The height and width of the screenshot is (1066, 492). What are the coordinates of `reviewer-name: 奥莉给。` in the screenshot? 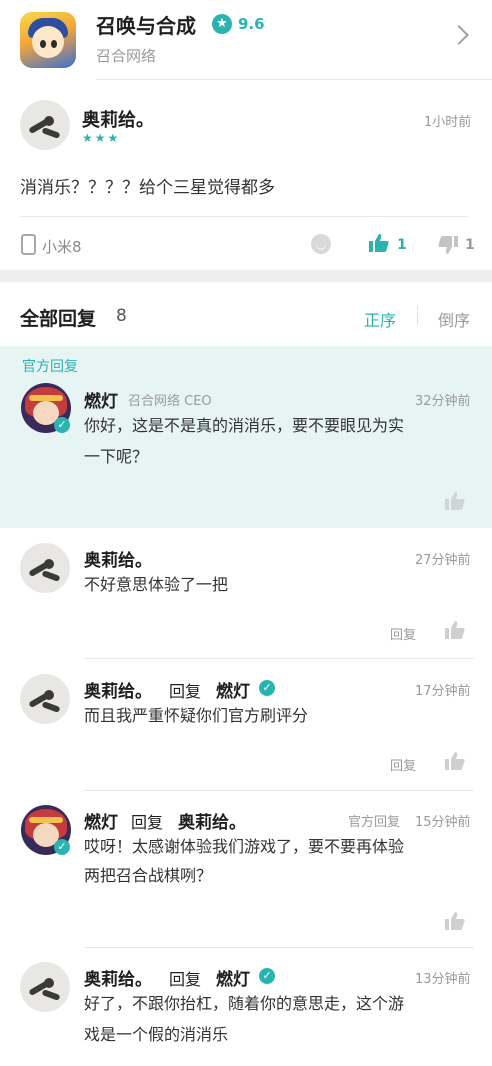 It's located at (118, 119).